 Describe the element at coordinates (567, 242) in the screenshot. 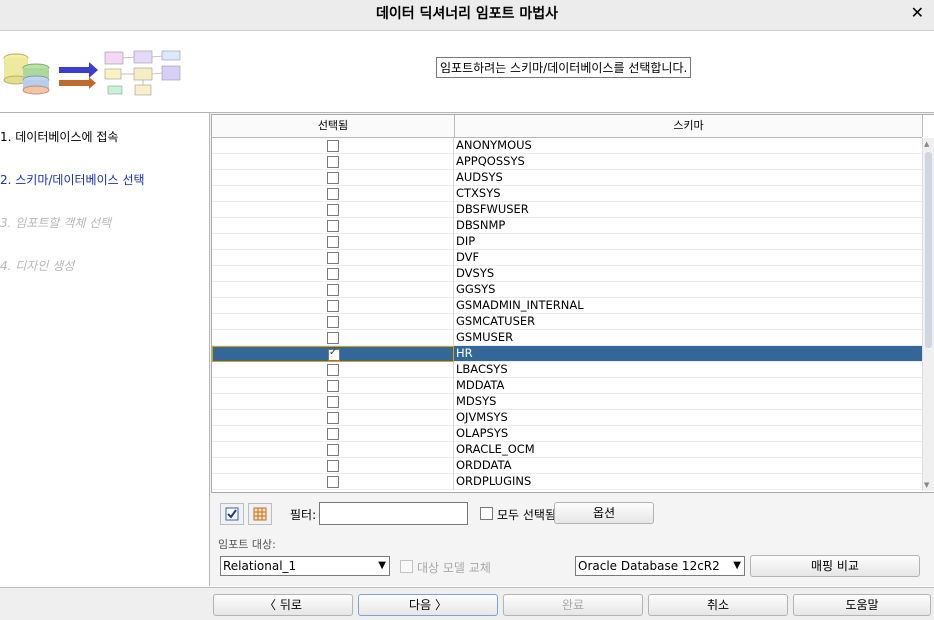

I see `table-row: DIP` at that location.